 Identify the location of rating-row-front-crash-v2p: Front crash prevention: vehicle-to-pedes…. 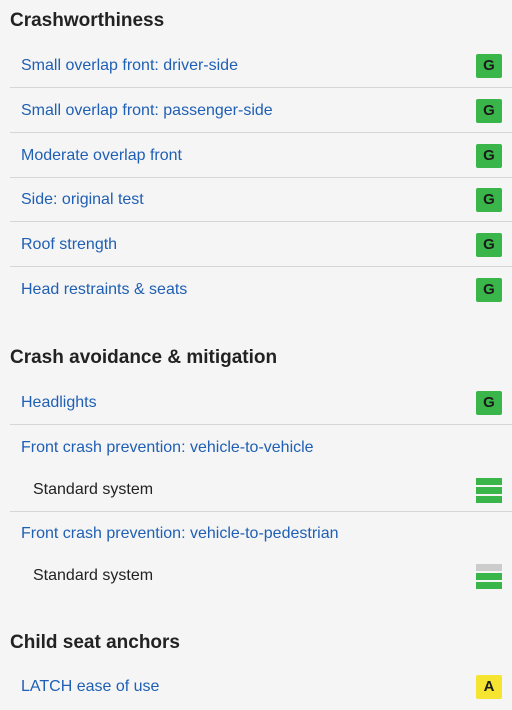
(261, 534).